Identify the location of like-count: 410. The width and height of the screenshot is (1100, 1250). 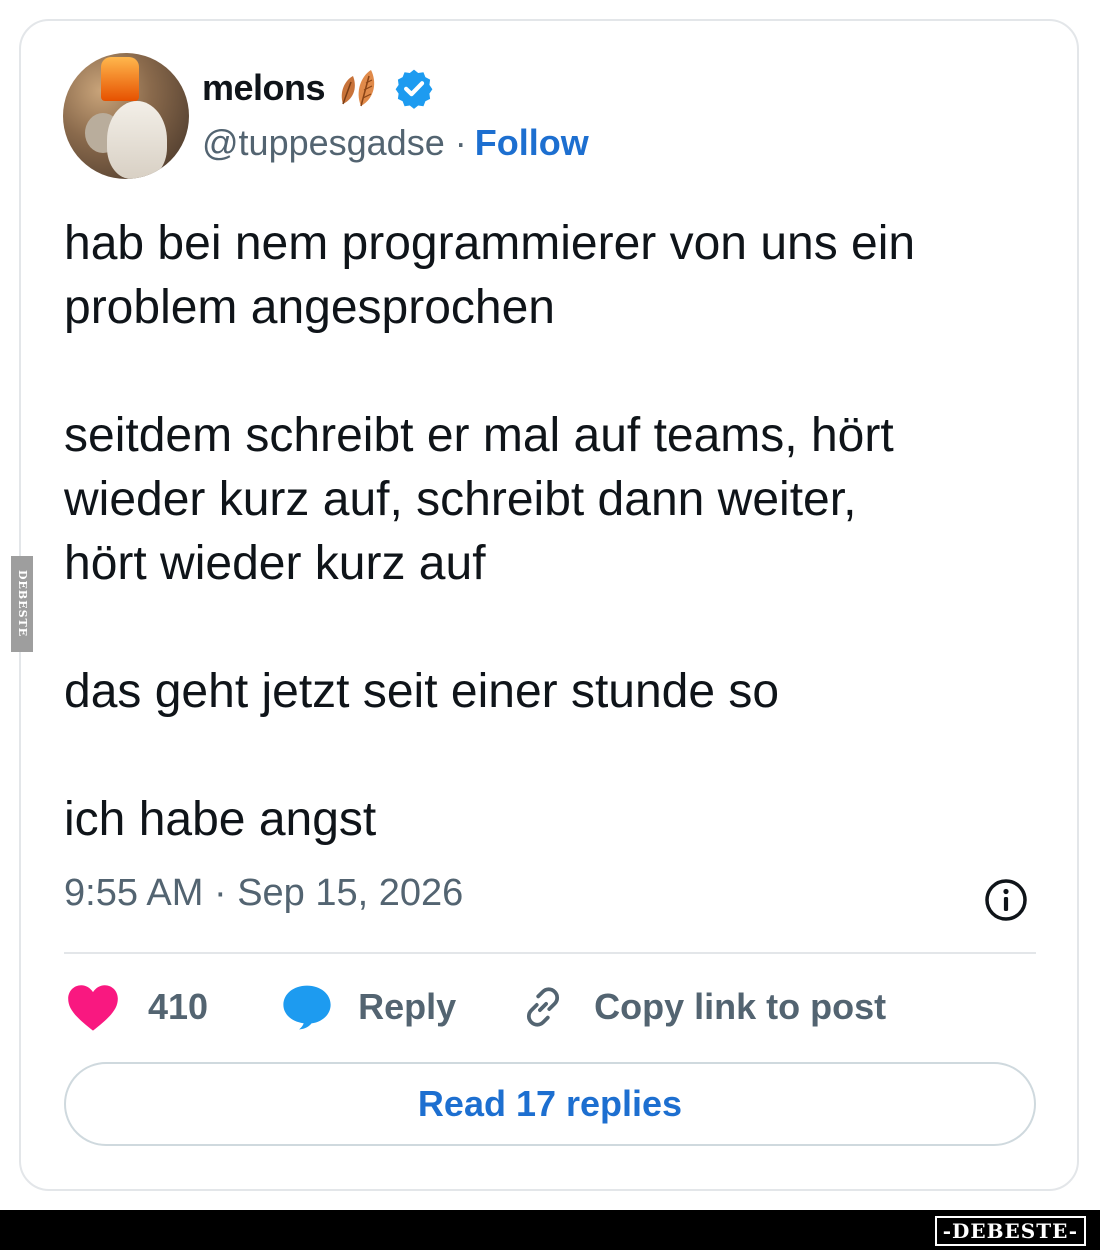
(178, 1006).